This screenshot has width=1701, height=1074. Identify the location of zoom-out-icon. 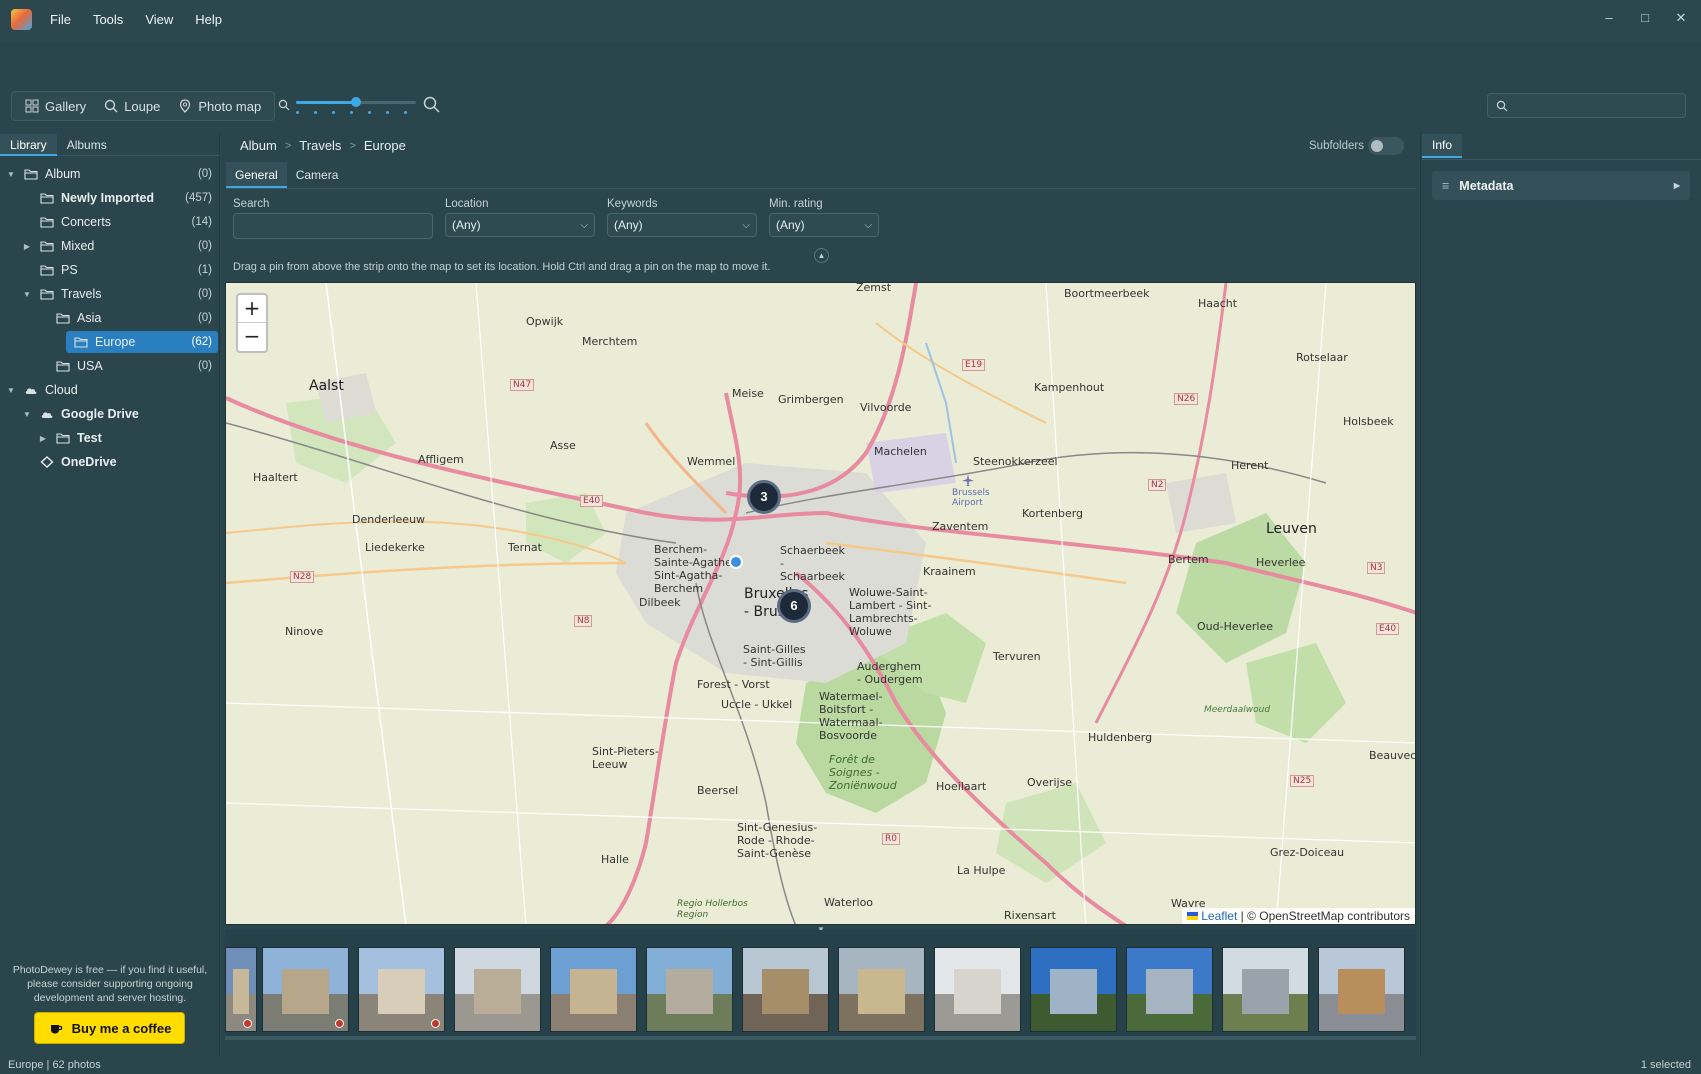
(284, 105).